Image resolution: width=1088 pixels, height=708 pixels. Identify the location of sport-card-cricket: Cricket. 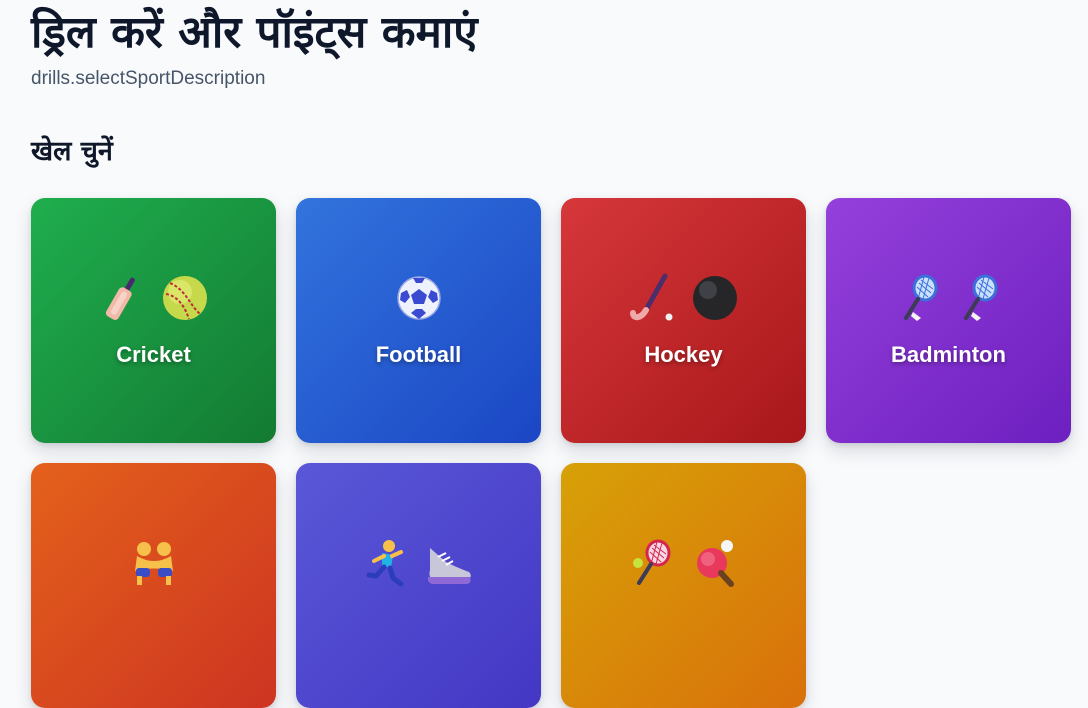
(153, 320).